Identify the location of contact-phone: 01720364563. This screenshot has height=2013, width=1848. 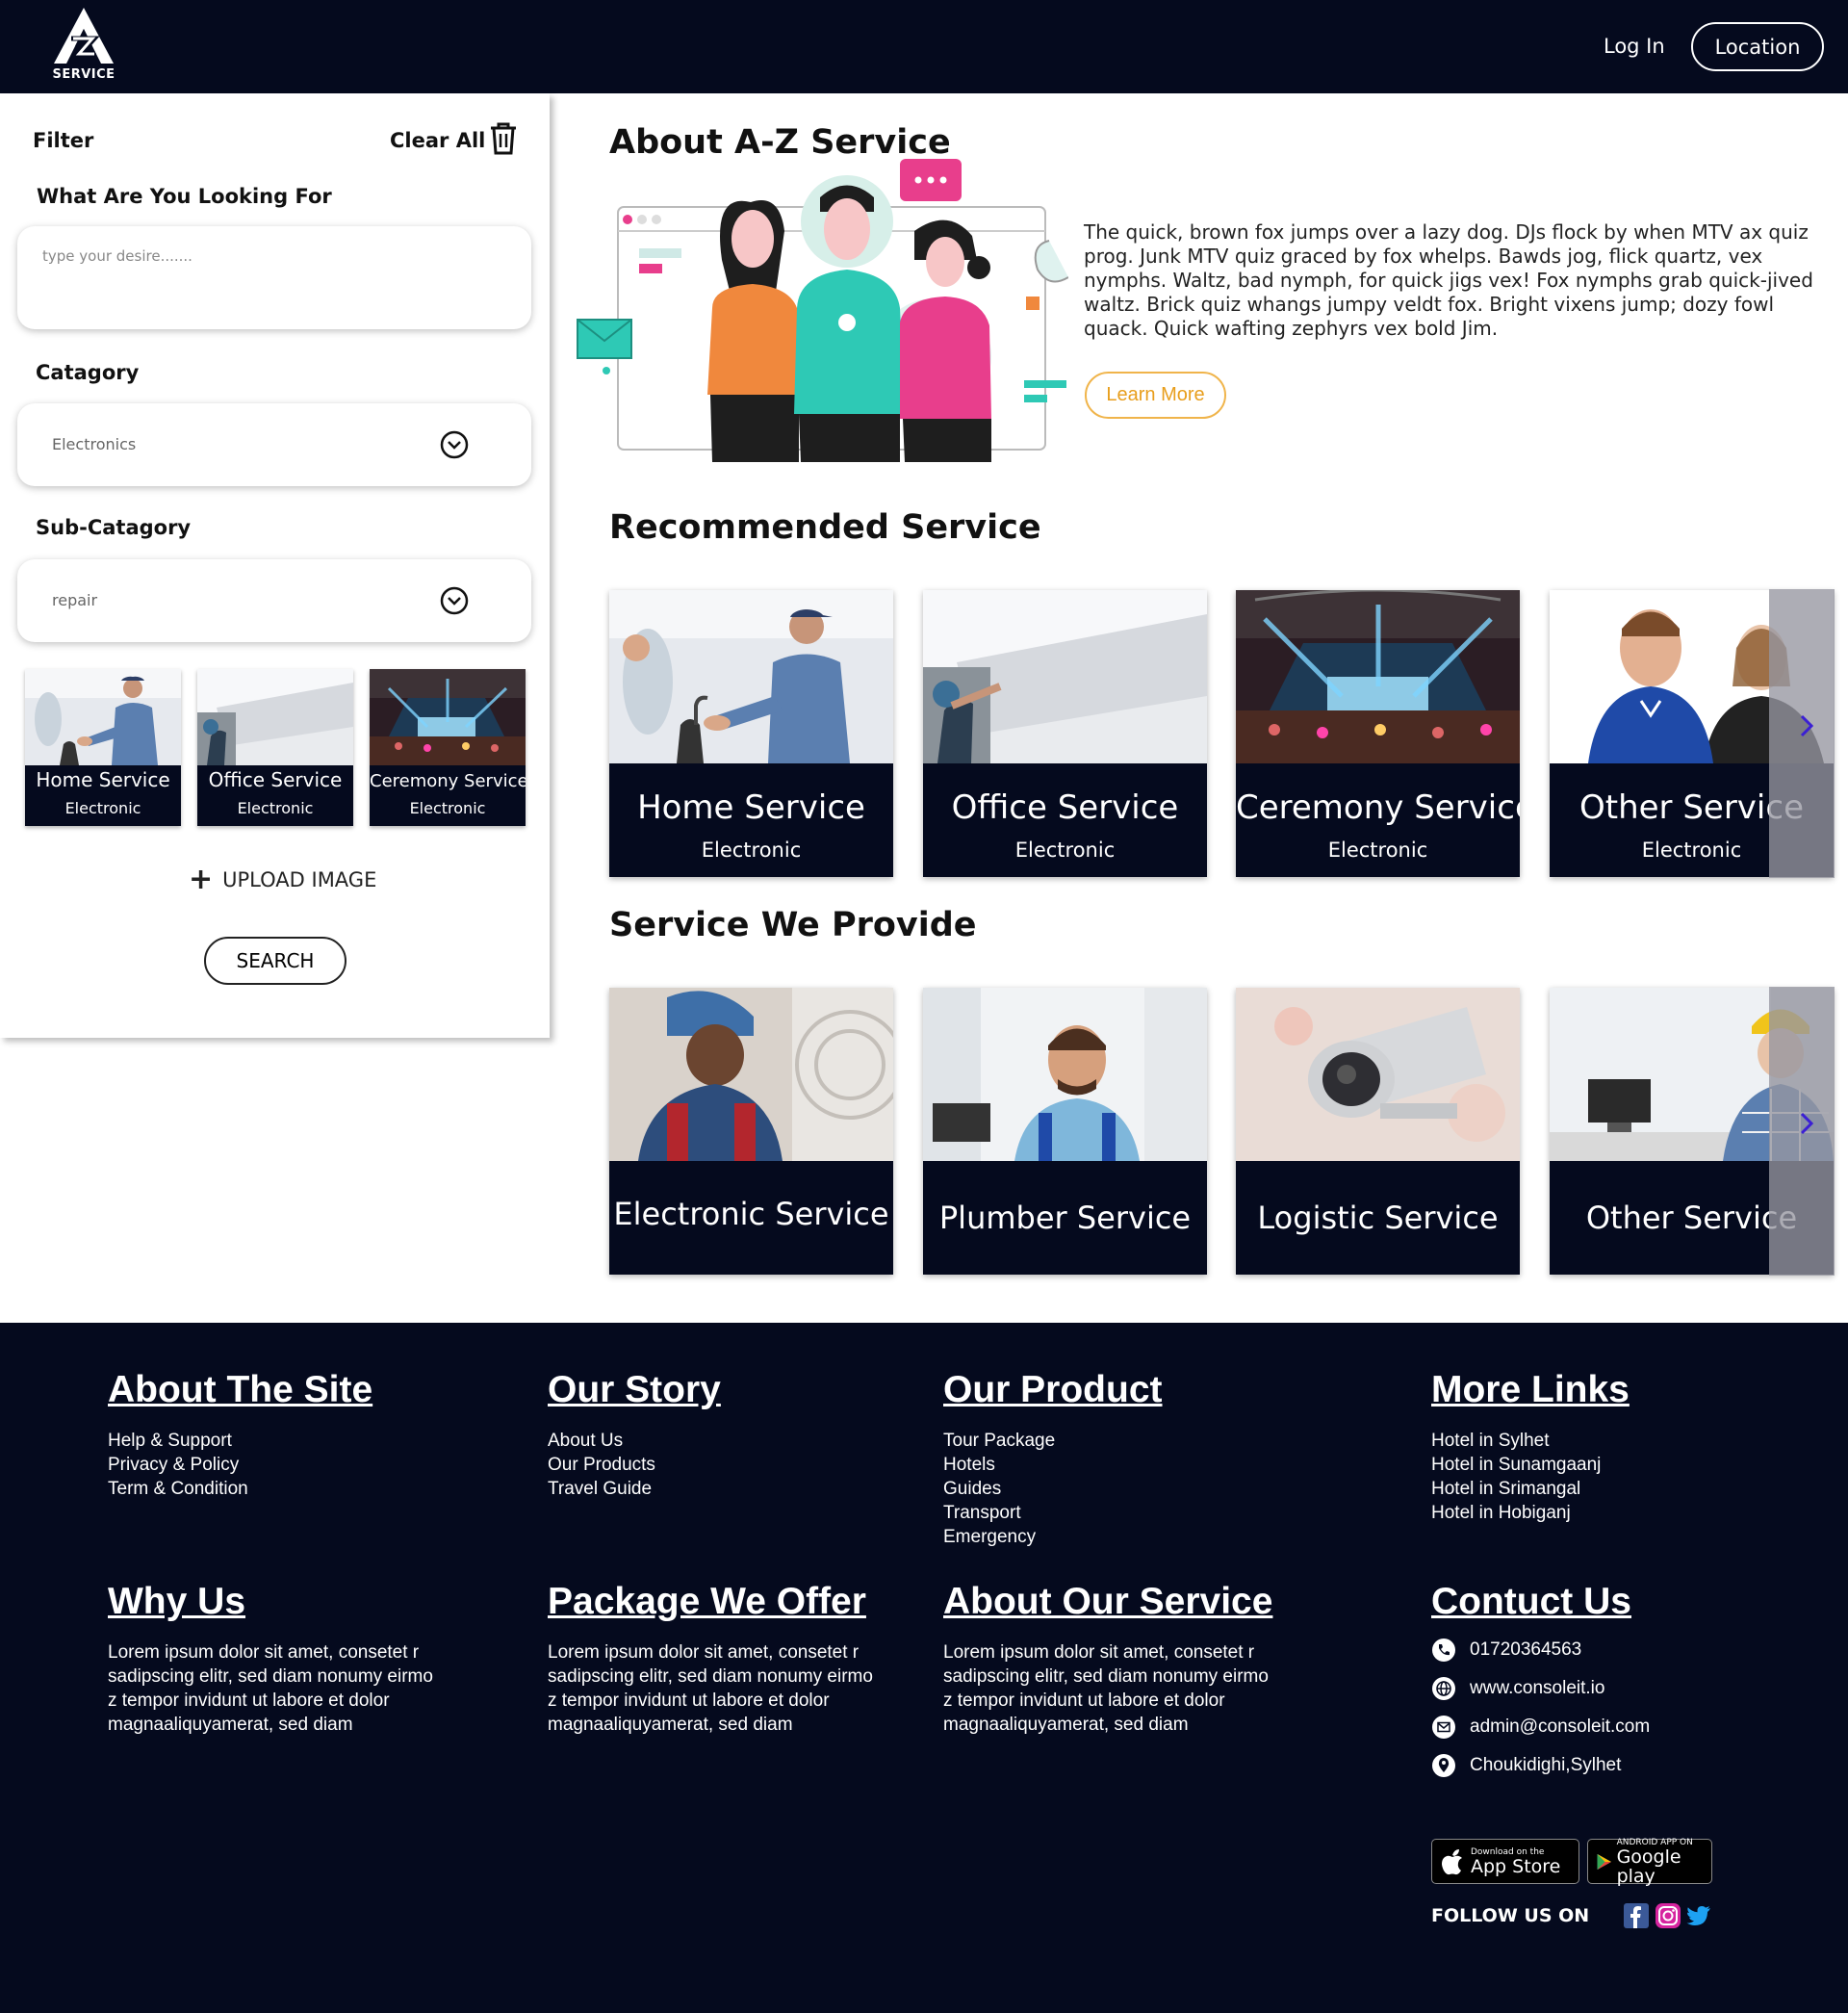
(1540, 1650).